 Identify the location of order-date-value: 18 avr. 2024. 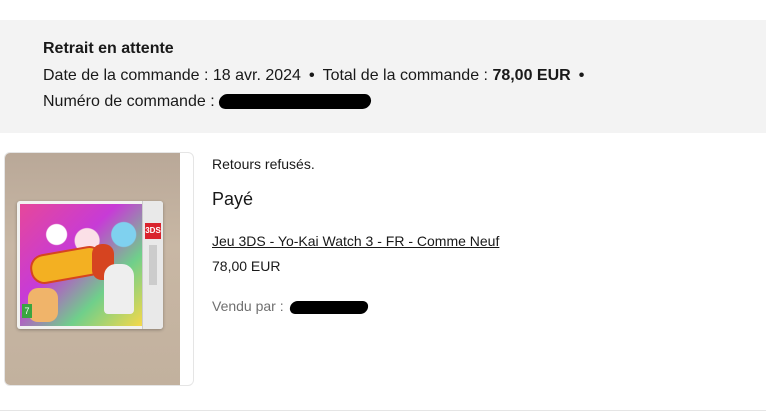
(256, 75).